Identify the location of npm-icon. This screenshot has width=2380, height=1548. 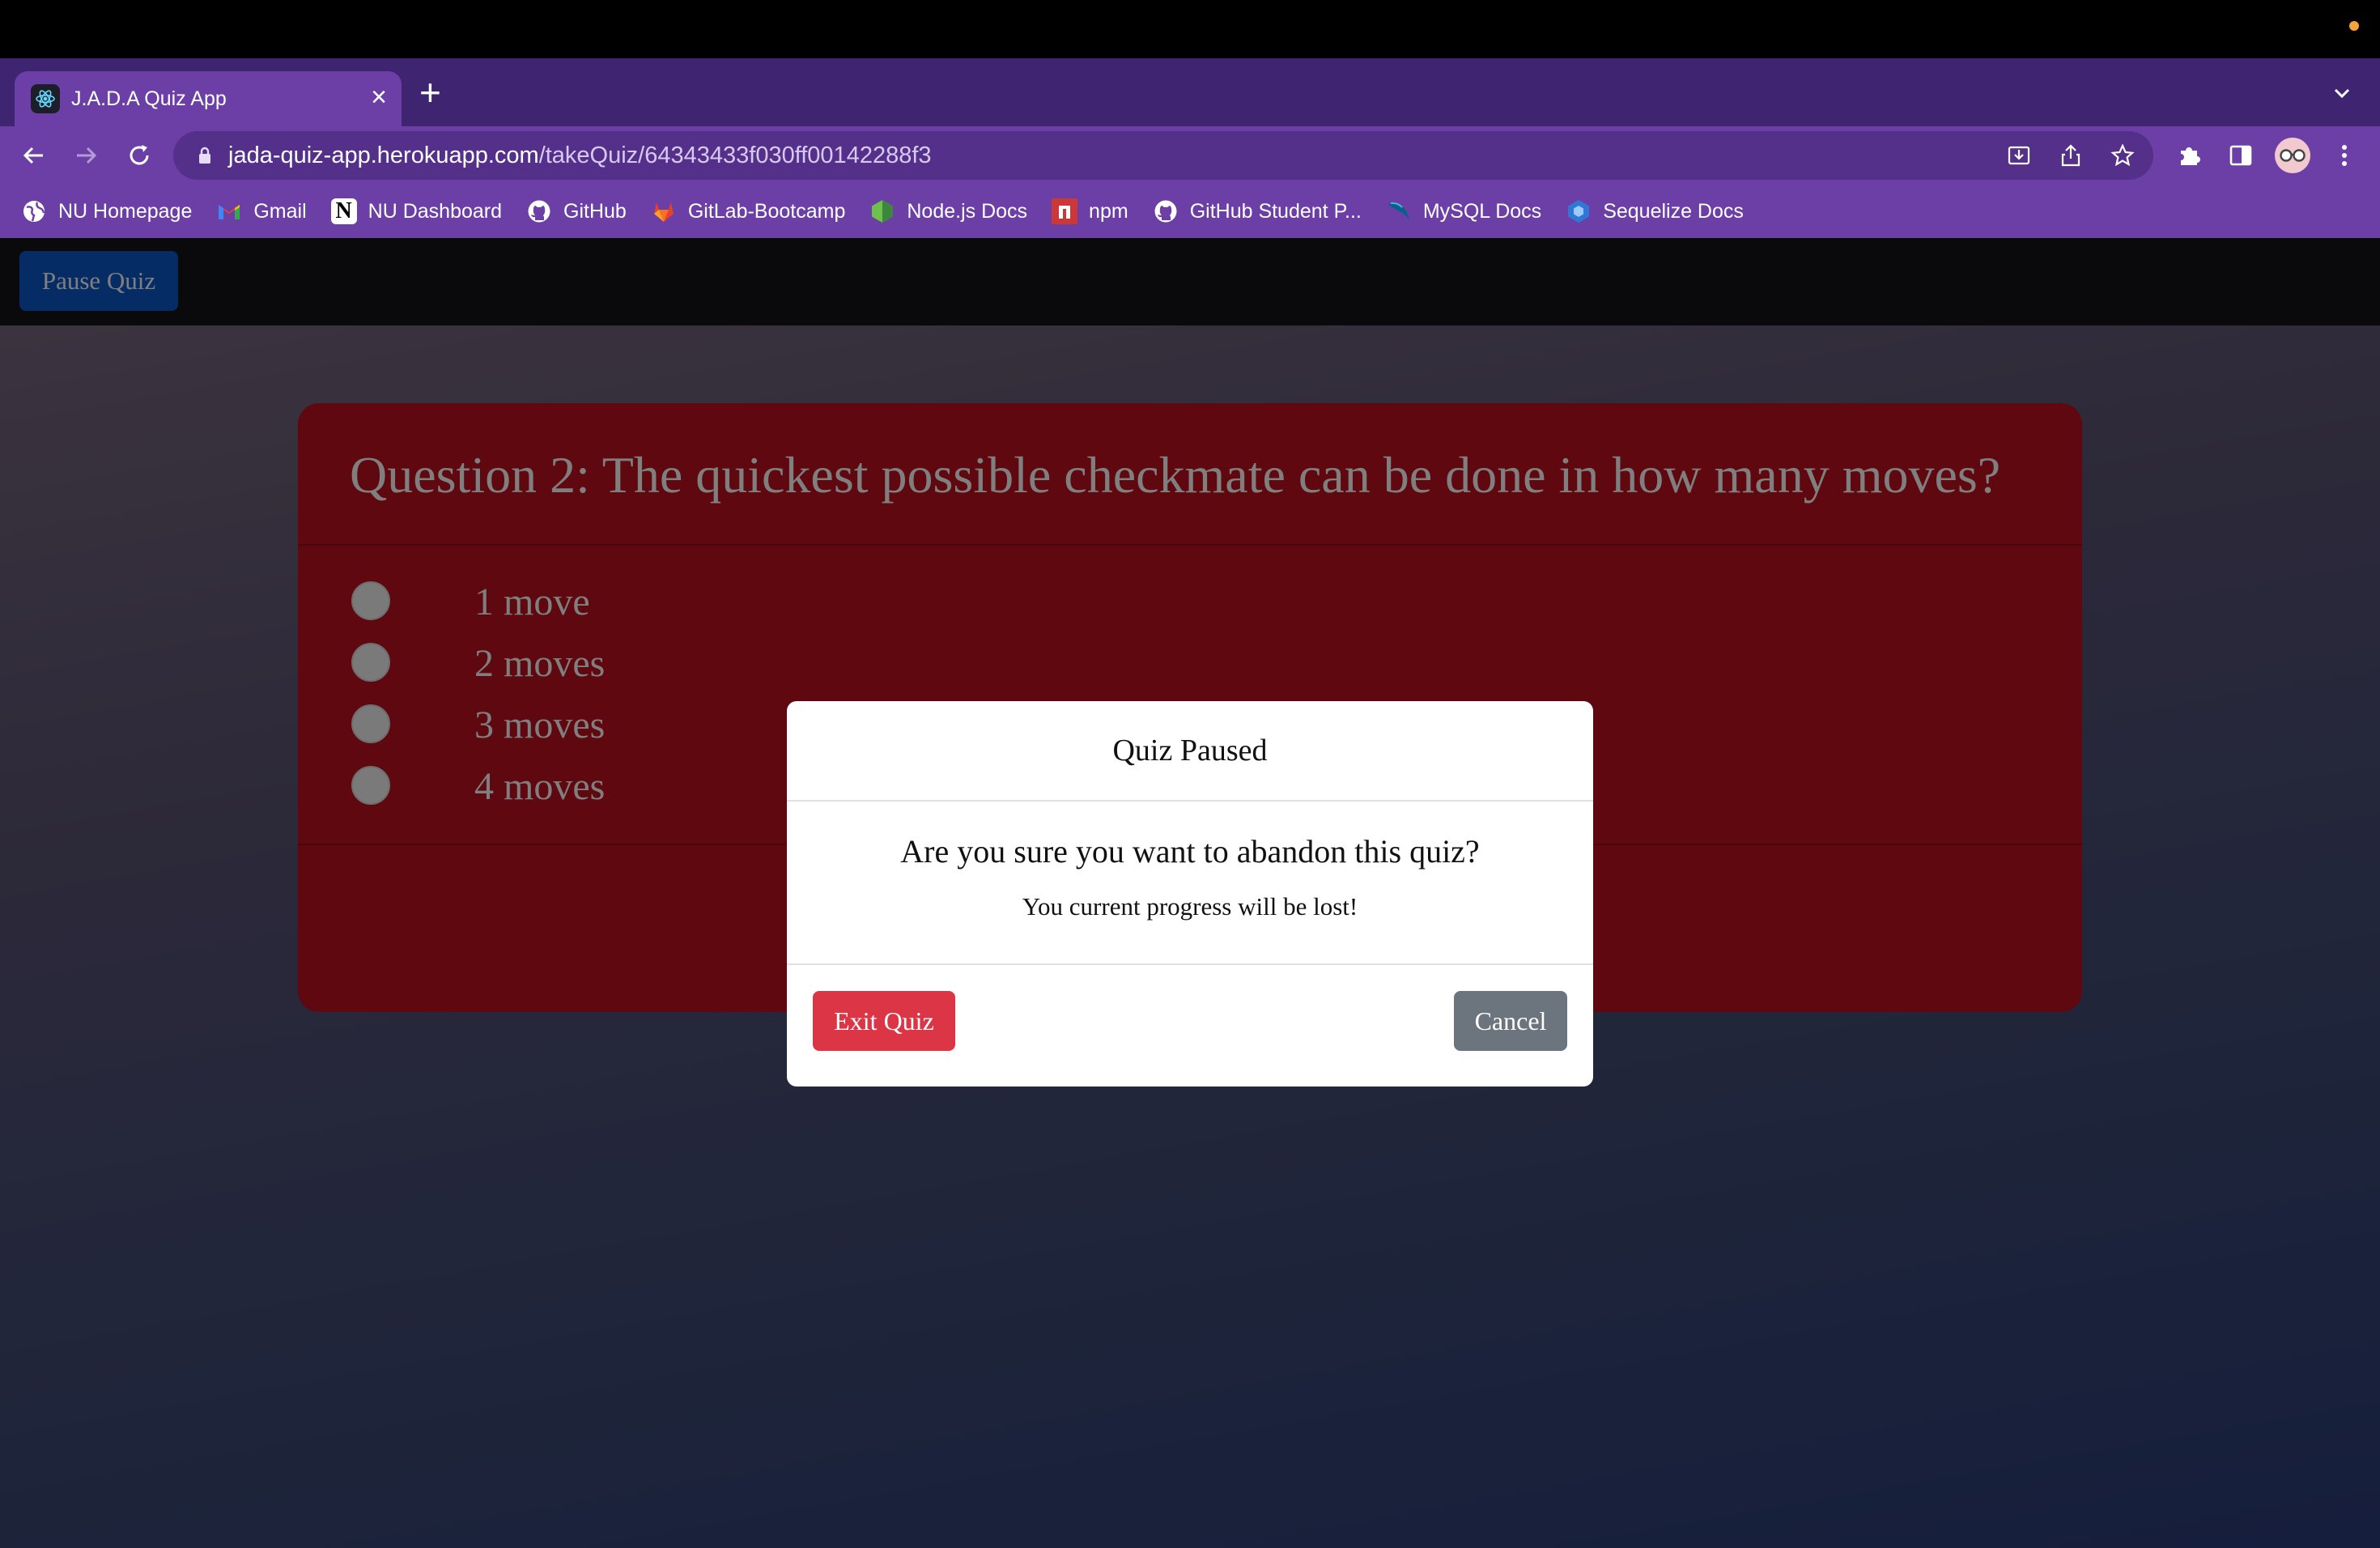
(1065, 211).